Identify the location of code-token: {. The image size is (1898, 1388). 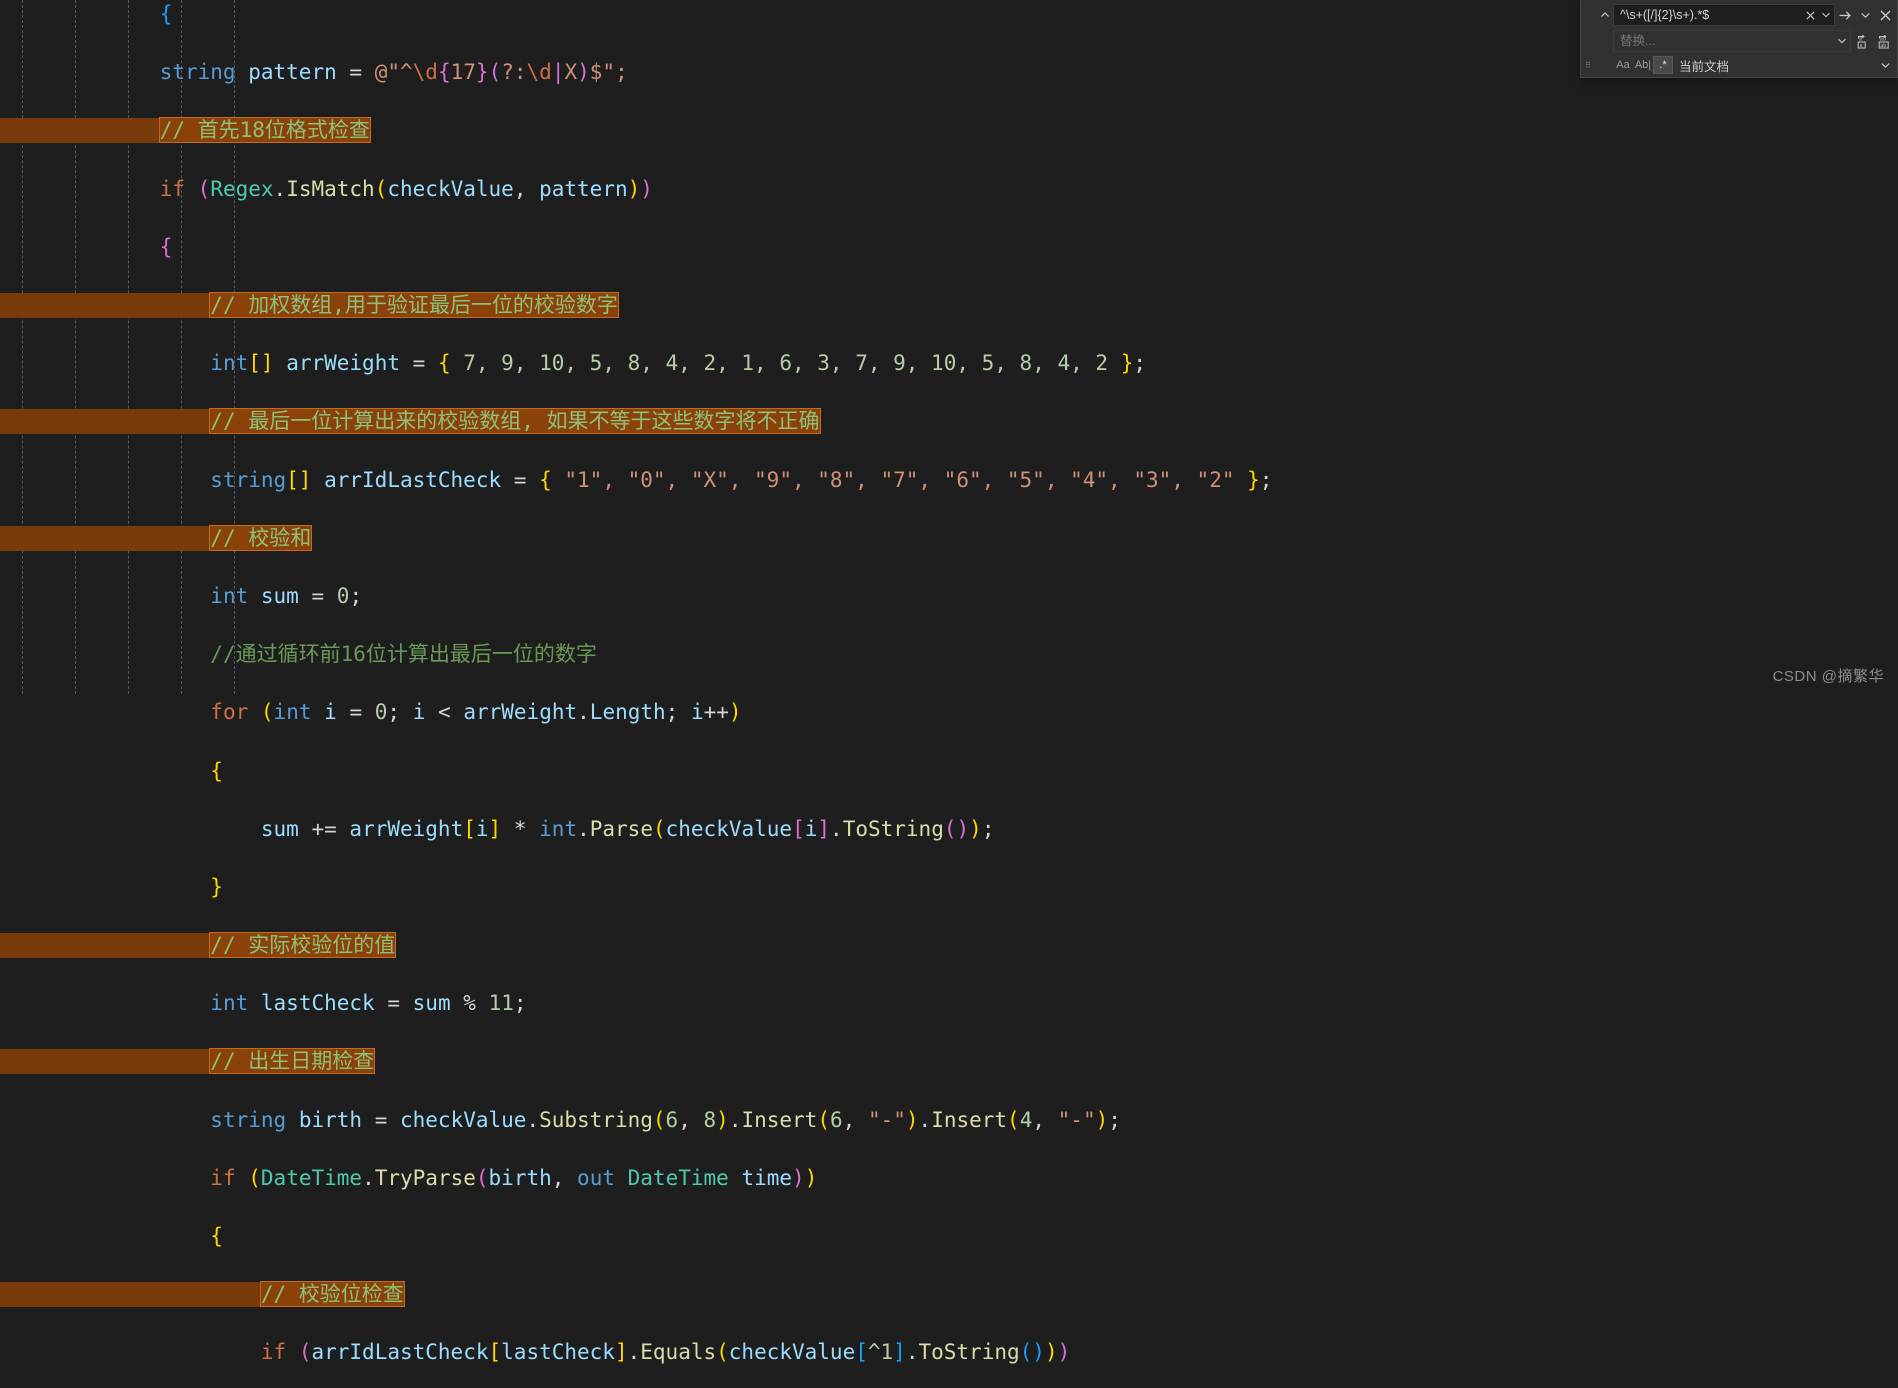
(545, 479).